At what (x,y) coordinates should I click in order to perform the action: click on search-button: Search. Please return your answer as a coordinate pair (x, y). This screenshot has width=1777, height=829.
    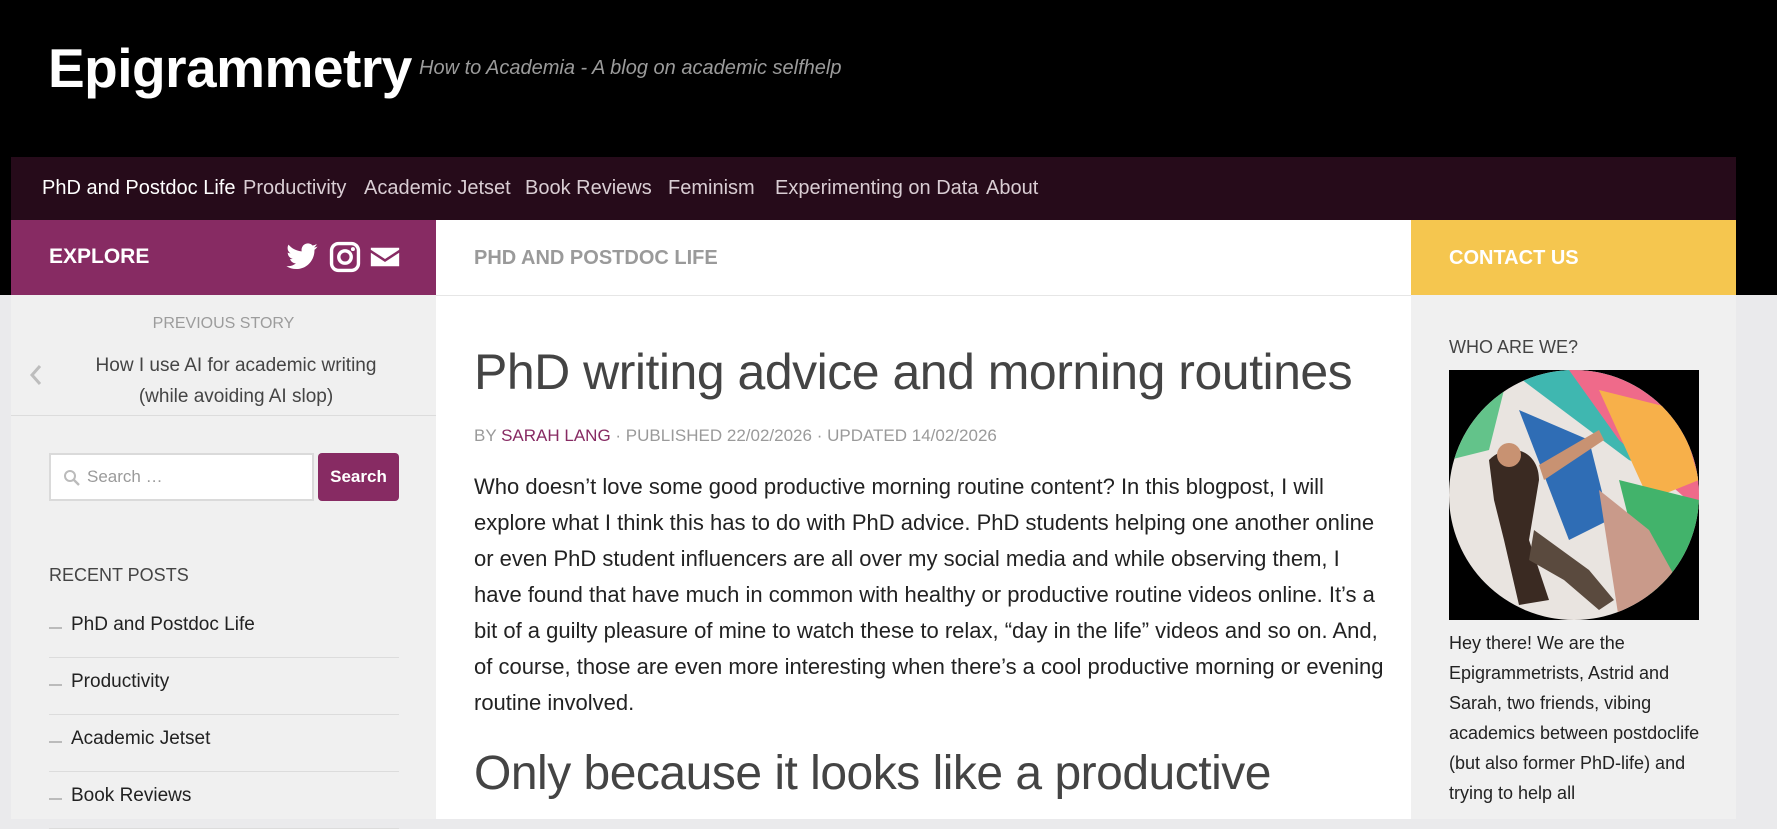
    Looking at the image, I should click on (358, 477).